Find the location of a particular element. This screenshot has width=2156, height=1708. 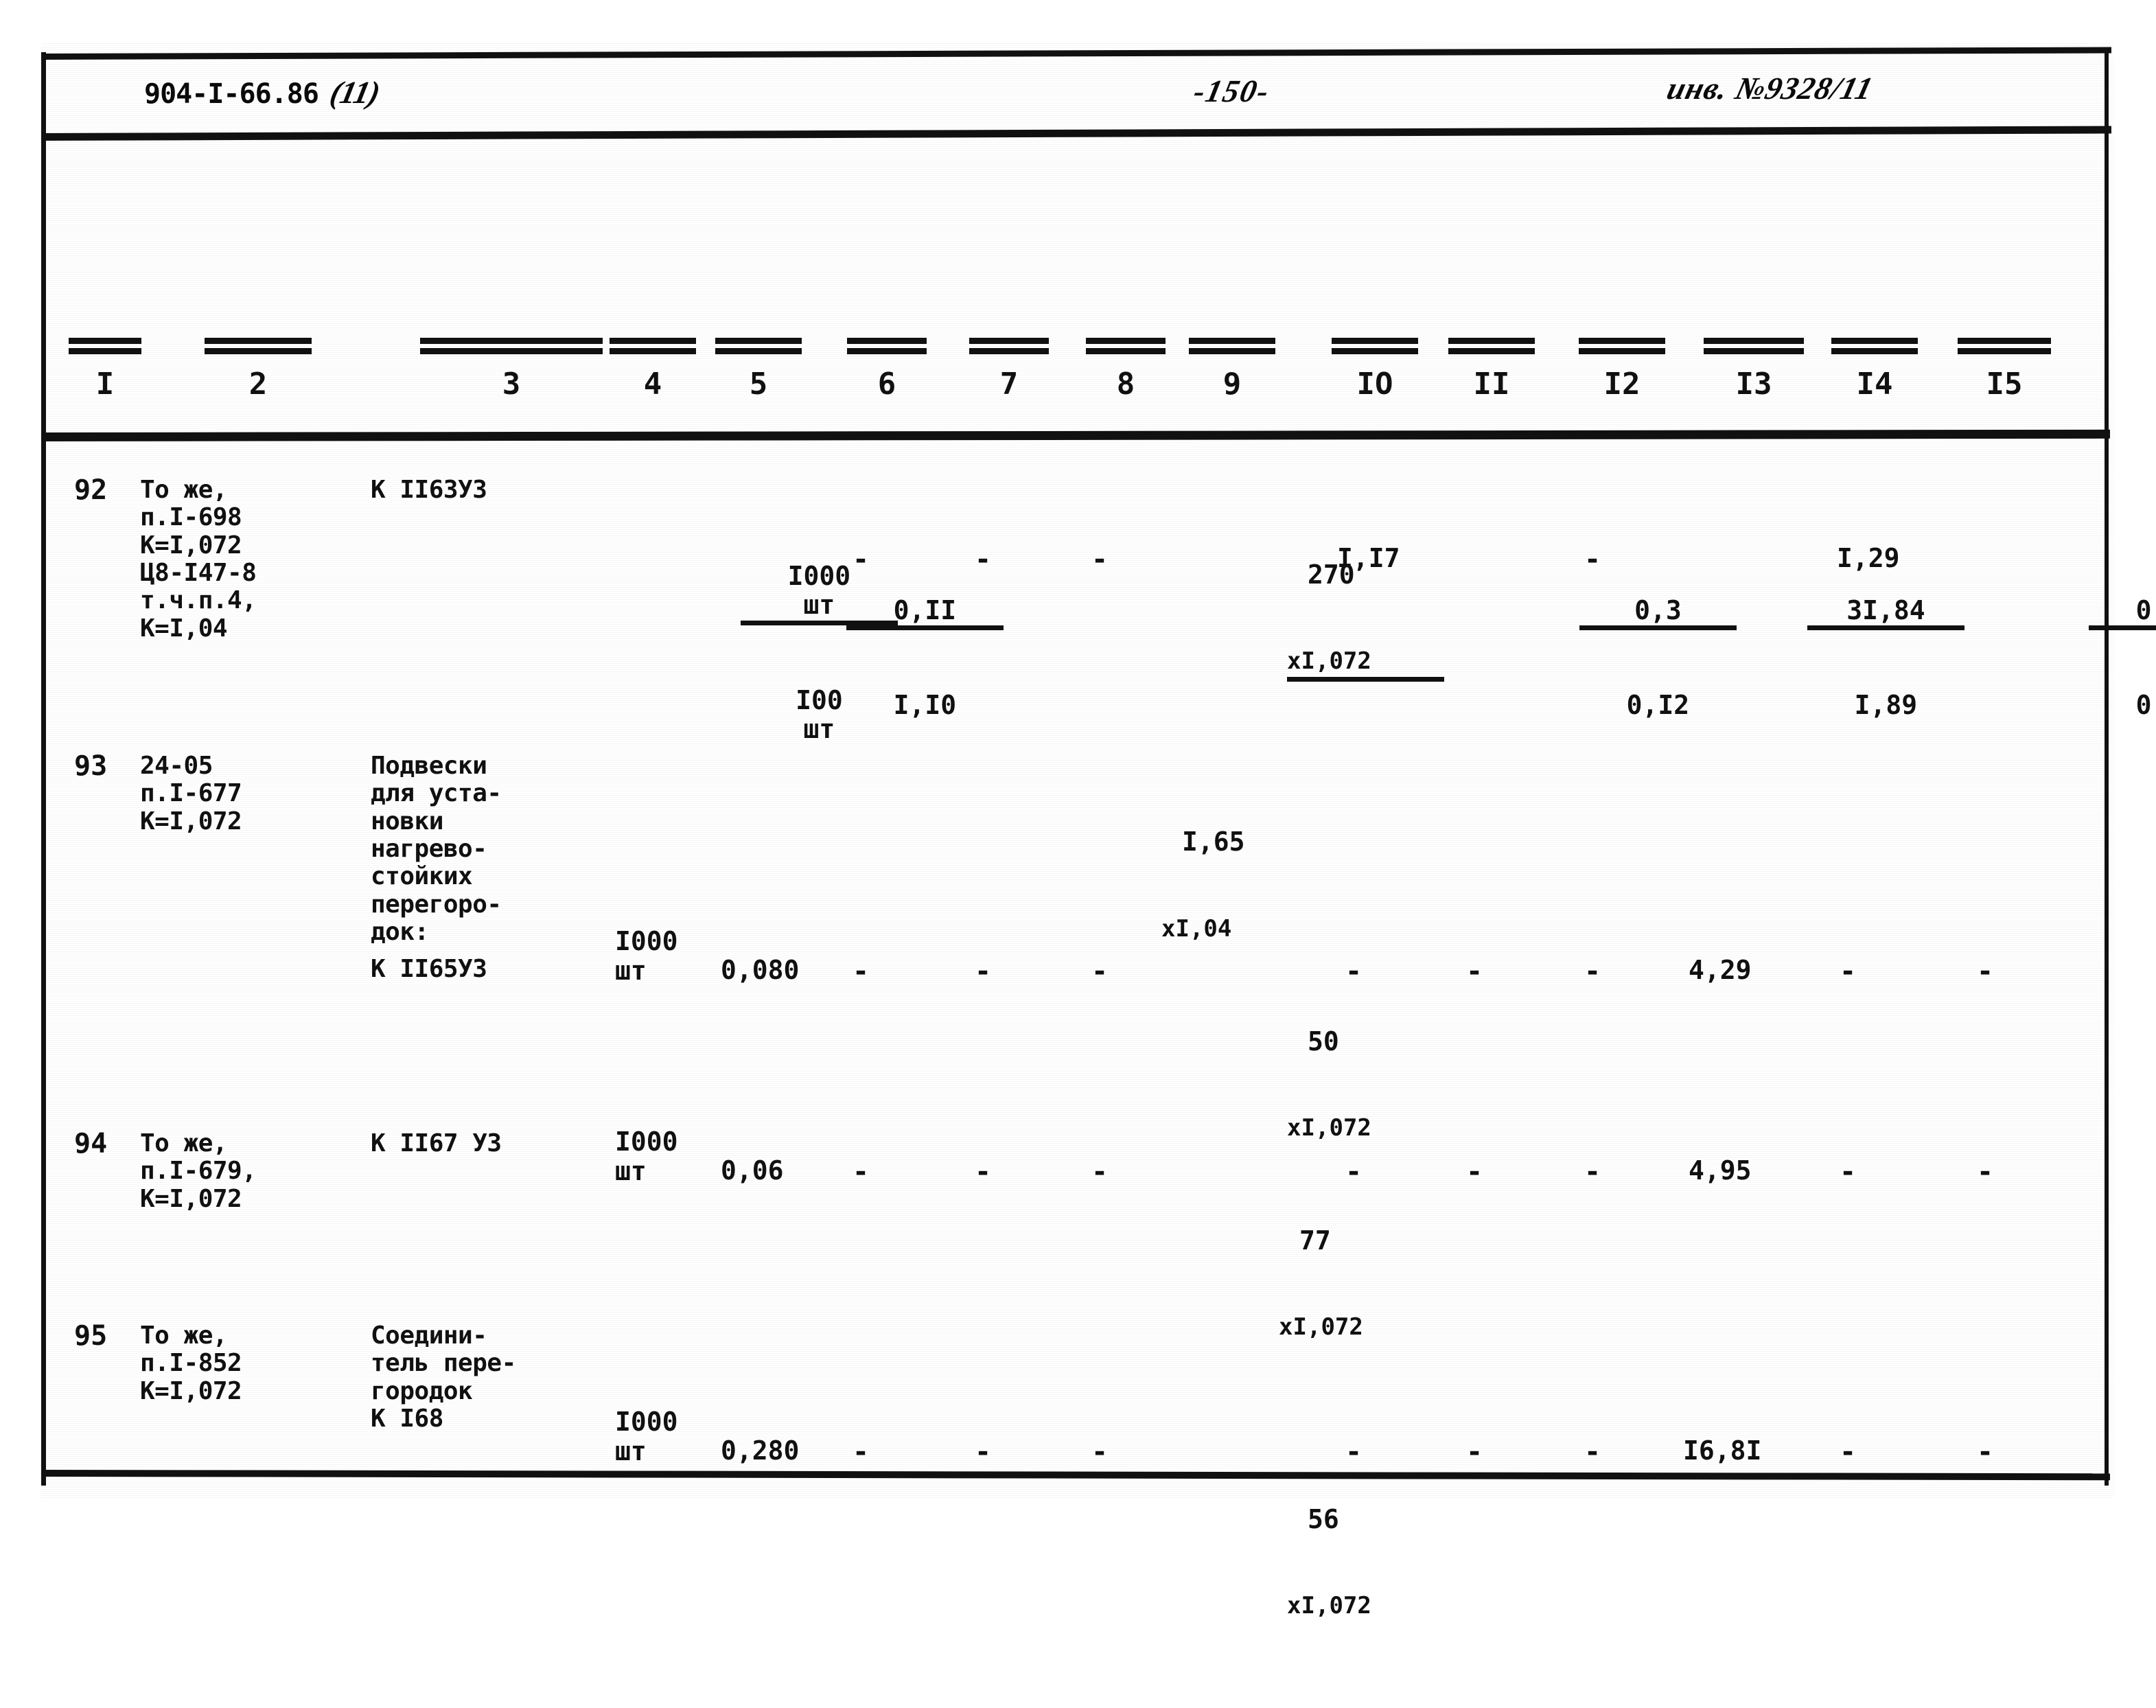

blank-band is located at coordinates (1074, 237).